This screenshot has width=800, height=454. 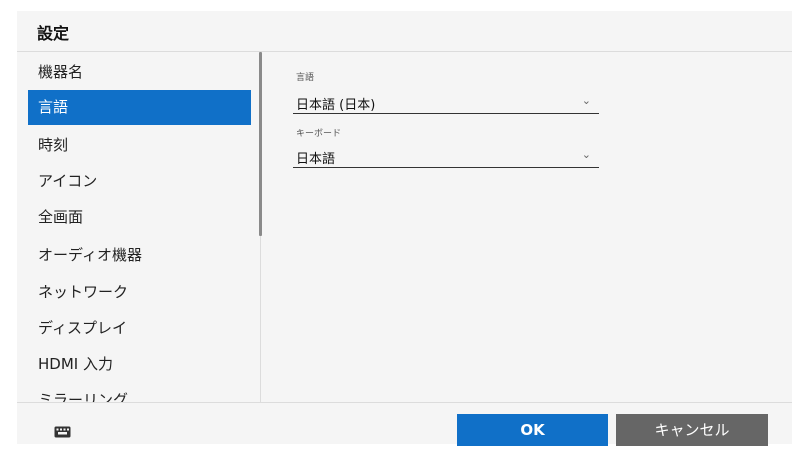 What do you see at coordinates (139, 255) in the screenshot?
I see `sidebar-item-audio-device: オーディオ機器` at bounding box center [139, 255].